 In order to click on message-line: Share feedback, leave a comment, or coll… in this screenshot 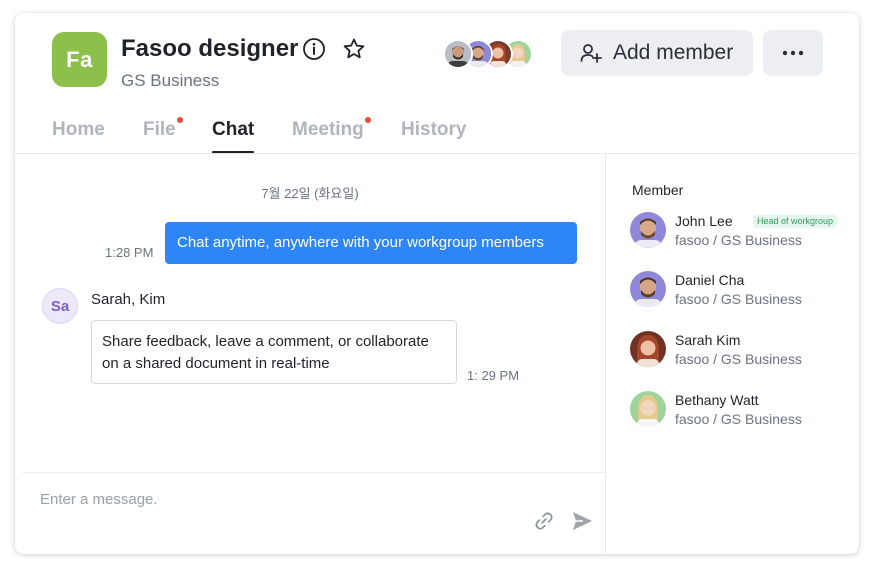, I will do `click(265, 341)`.